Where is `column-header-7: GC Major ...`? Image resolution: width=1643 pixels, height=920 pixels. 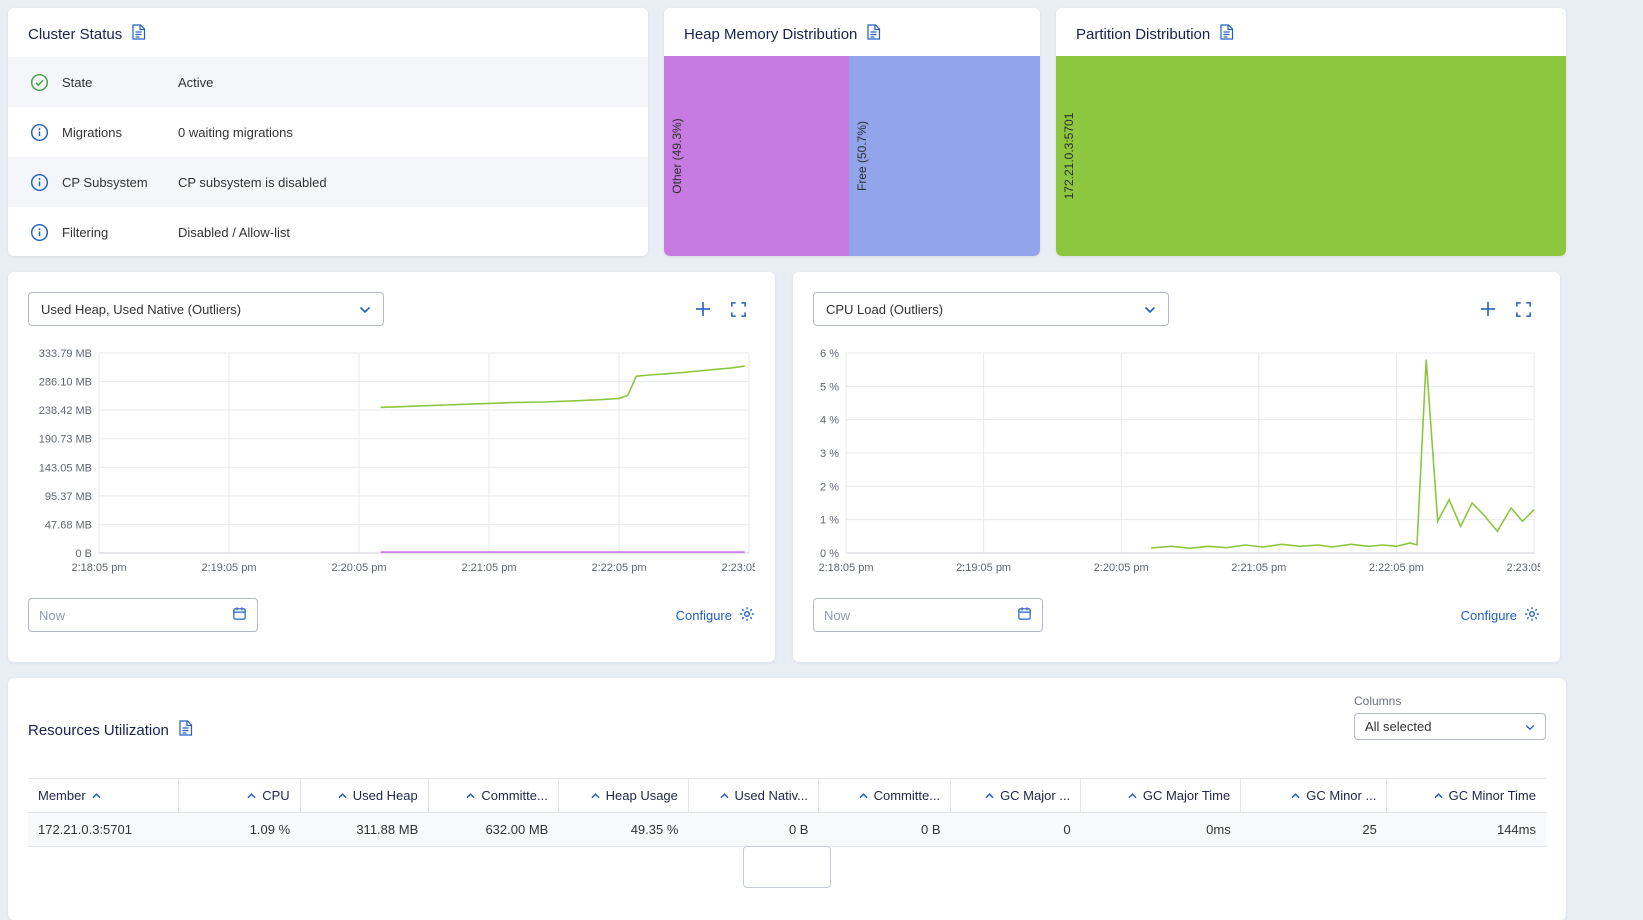
column-header-7: GC Major ... is located at coordinates (1015, 795).